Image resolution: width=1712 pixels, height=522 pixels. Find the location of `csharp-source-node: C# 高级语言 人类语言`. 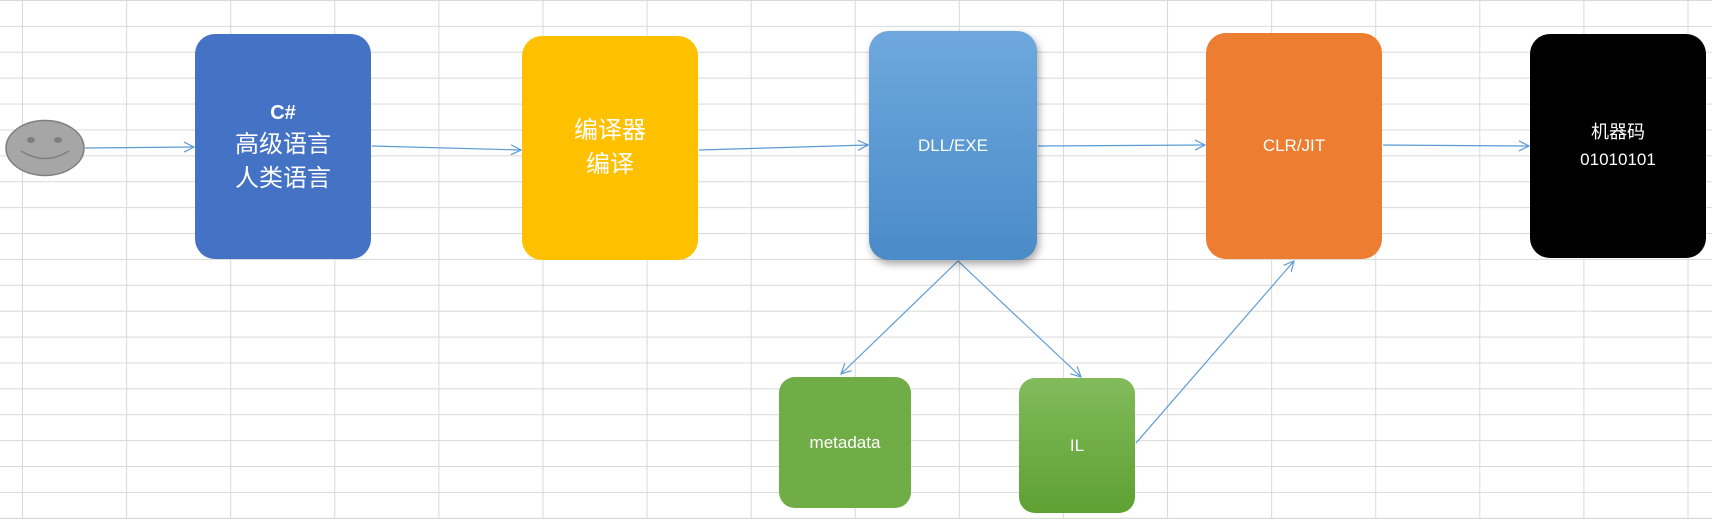

csharp-source-node: C# 高级语言 人类语言 is located at coordinates (283, 146).